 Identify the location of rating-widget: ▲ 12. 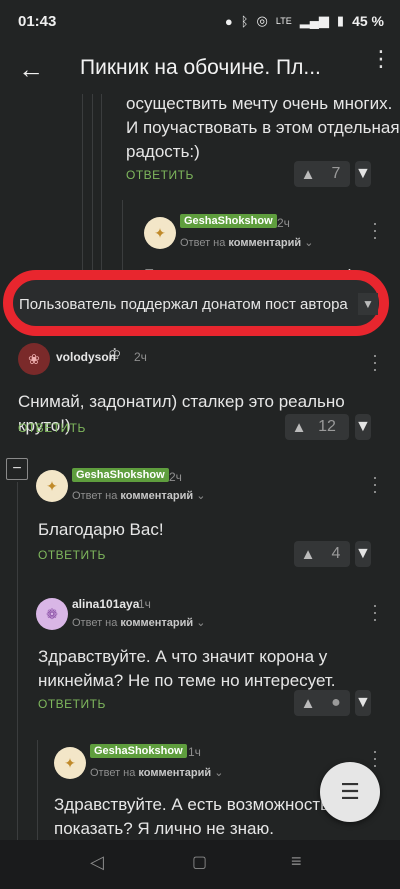
(317, 427).